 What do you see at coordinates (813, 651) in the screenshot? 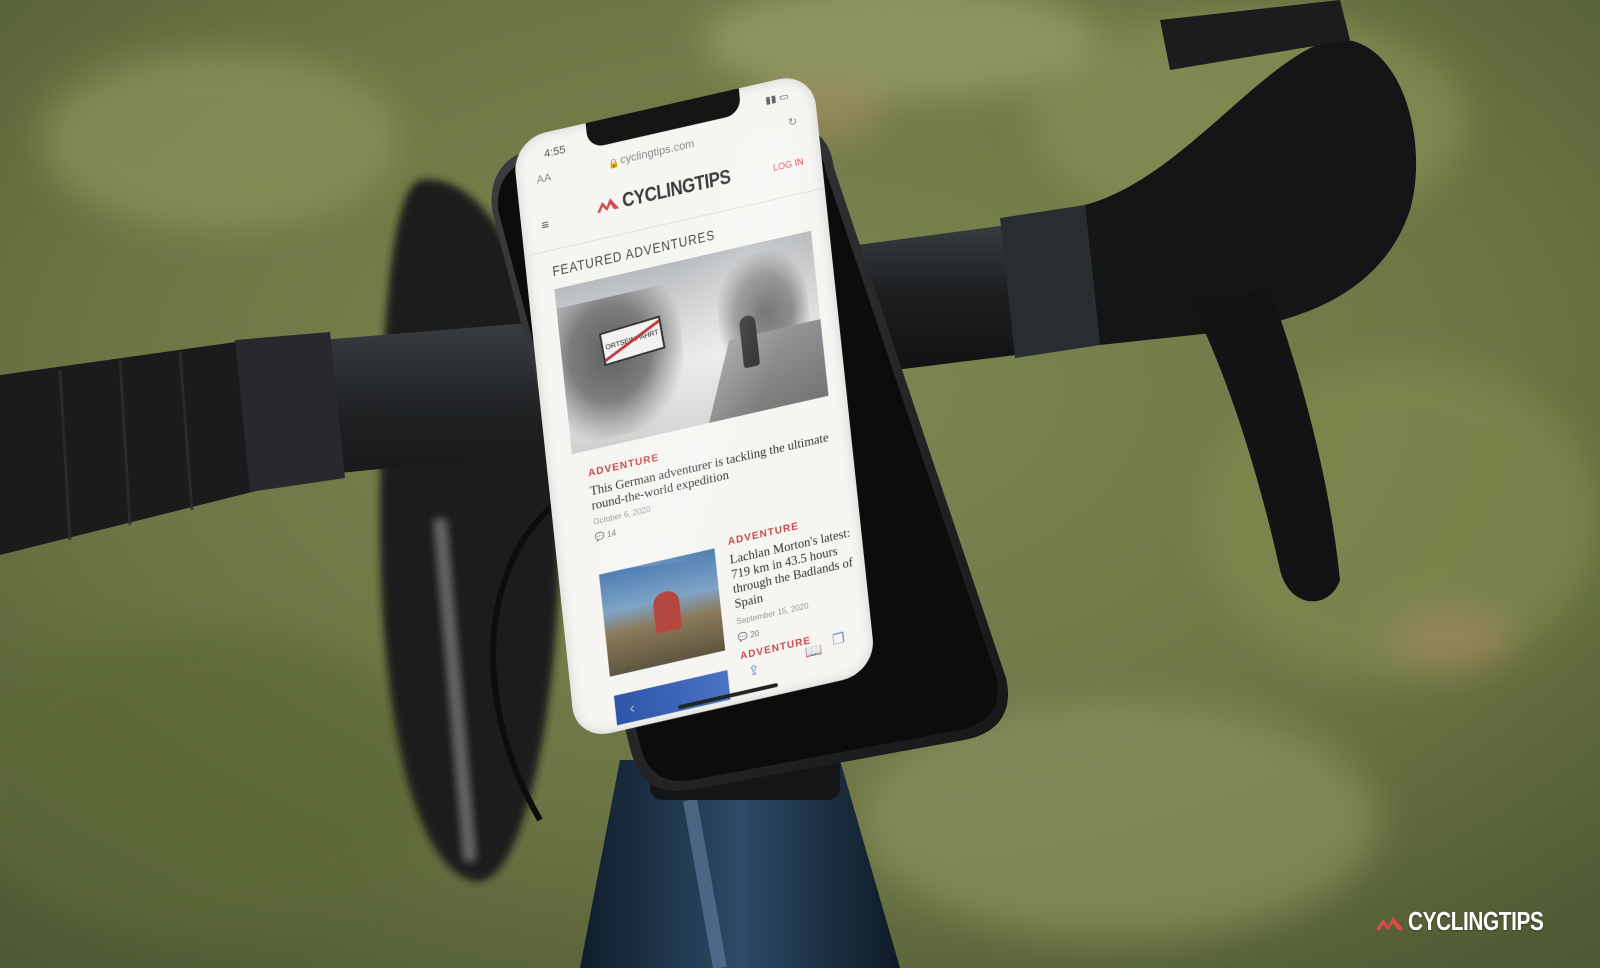
I see `book-icon: 📖` at bounding box center [813, 651].